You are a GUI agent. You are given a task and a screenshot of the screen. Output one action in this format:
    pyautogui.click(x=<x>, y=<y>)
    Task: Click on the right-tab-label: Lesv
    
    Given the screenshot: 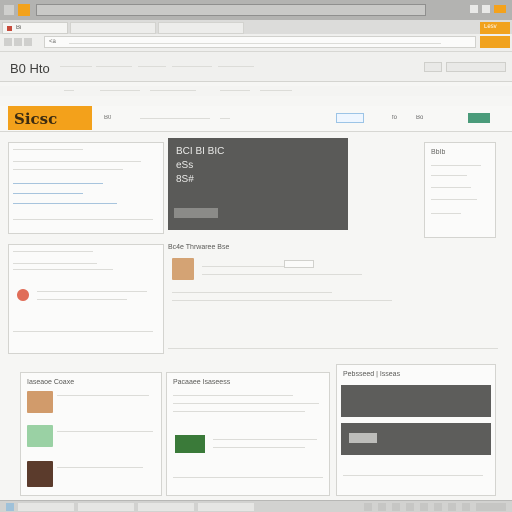 What is the action you would take?
    pyautogui.click(x=490, y=27)
    